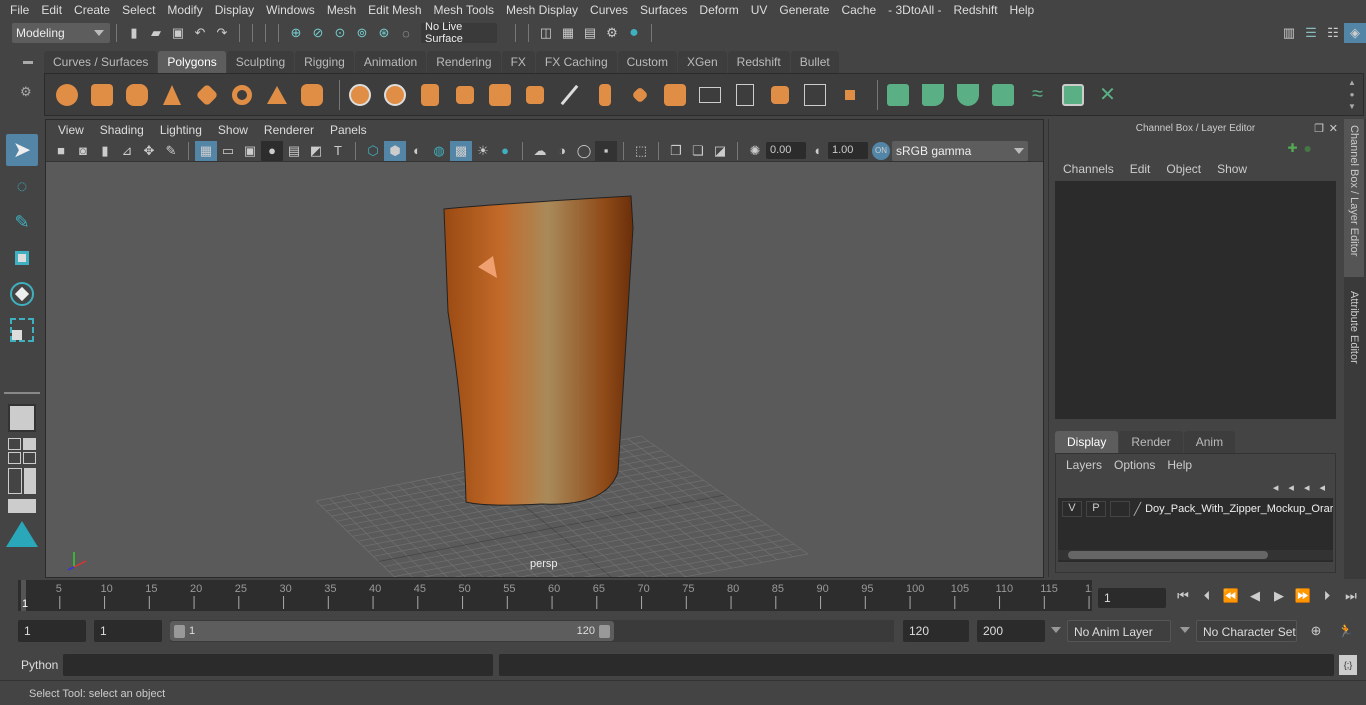 The height and width of the screenshot is (705, 1366). I want to click on layer-menu-help: Help, so click(1179, 465).